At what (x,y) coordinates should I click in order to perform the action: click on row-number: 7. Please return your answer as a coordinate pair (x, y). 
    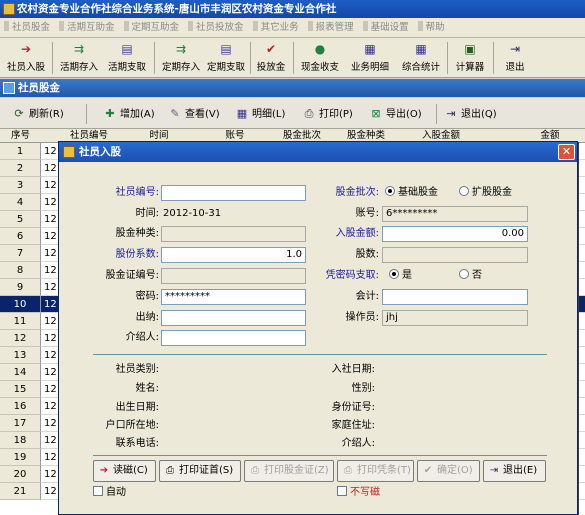
    Looking at the image, I should click on (20, 253).